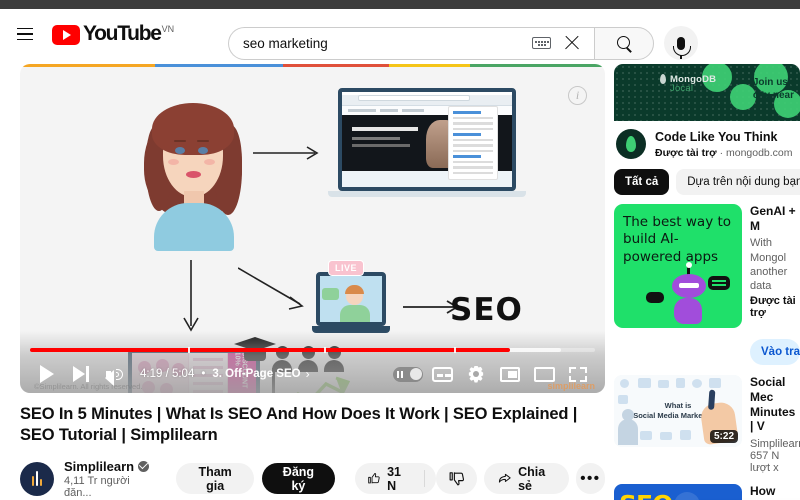  Describe the element at coordinates (66, 35) in the screenshot. I see `play-logo-icon` at that location.